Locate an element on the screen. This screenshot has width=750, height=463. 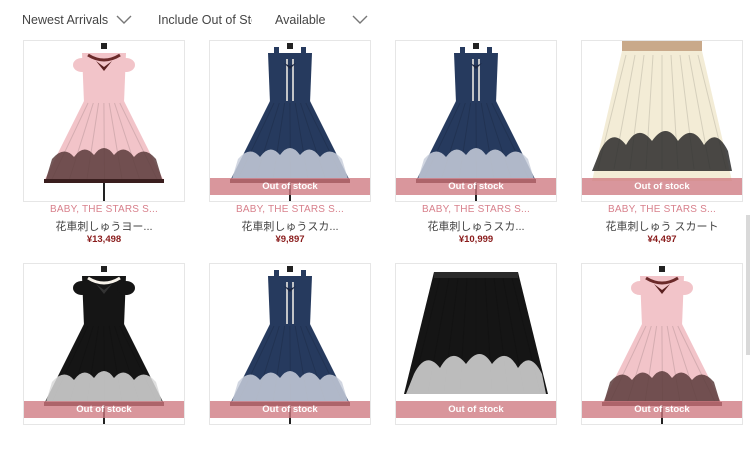
availability-dropdown-label: Available is located at coordinates (300, 20).